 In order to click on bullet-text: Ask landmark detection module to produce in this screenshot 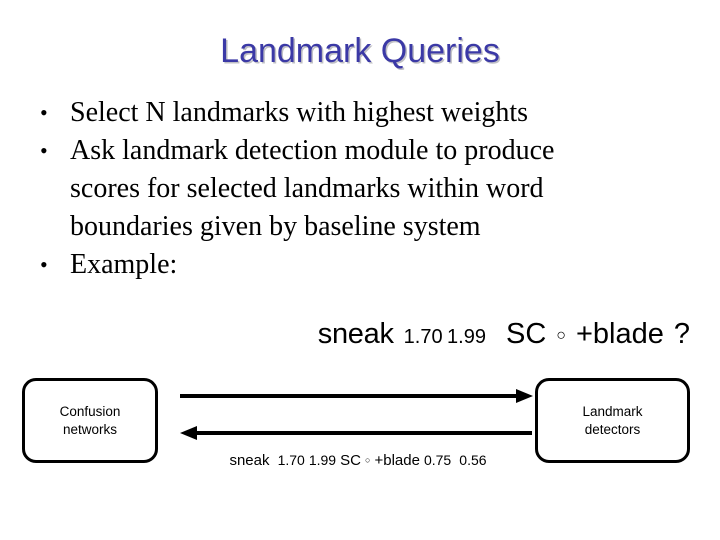, I will do `click(312, 150)`.